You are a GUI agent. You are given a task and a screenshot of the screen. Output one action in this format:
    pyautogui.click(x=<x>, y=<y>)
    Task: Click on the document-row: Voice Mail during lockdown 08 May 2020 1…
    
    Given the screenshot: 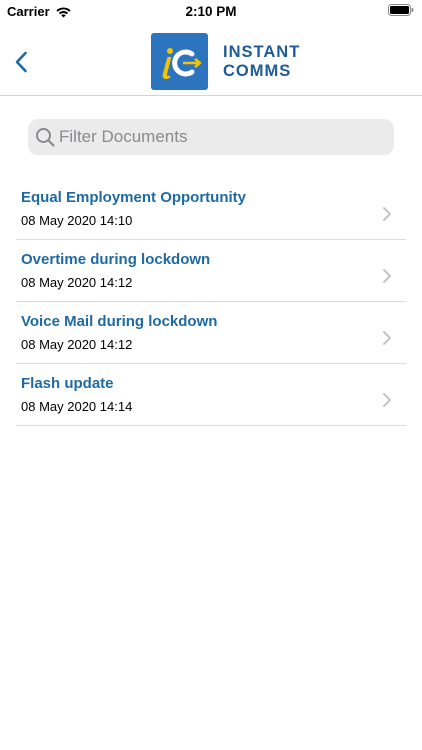 What is the action you would take?
    pyautogui.click(x=211, y=333)
    